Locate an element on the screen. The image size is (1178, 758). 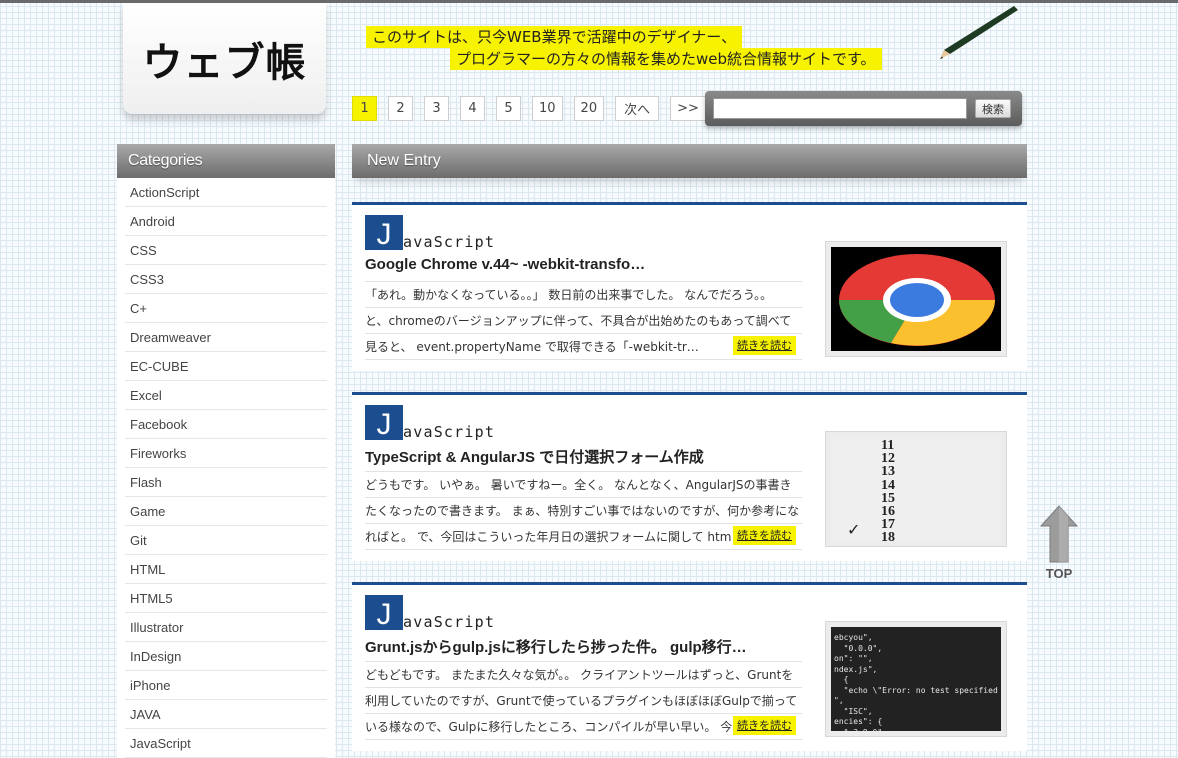
page-link-4: 4 is located at coordinates (472, 108).